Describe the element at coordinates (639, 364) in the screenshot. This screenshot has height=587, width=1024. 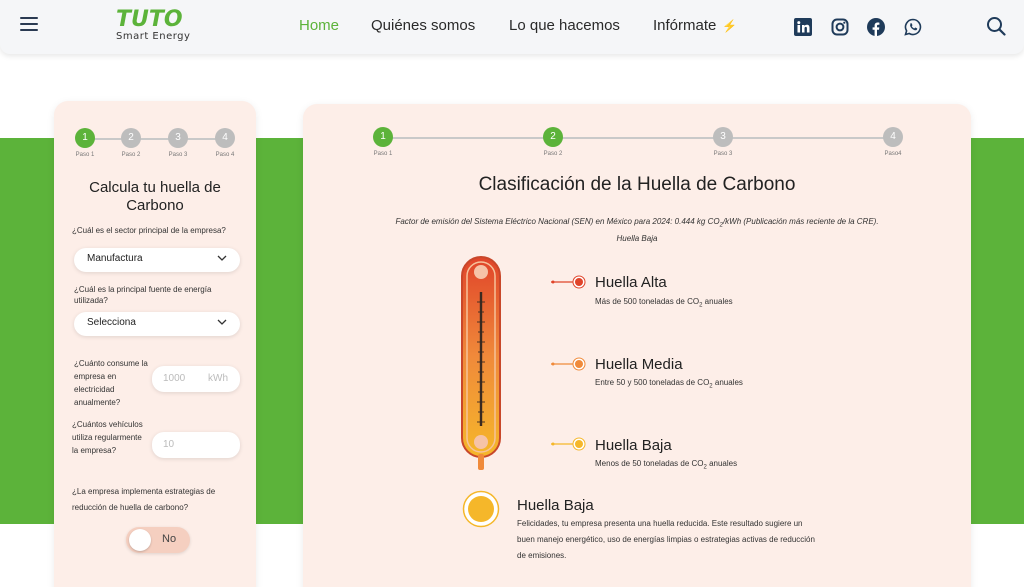
I see `level-medium-title: Huella Media` at that location.